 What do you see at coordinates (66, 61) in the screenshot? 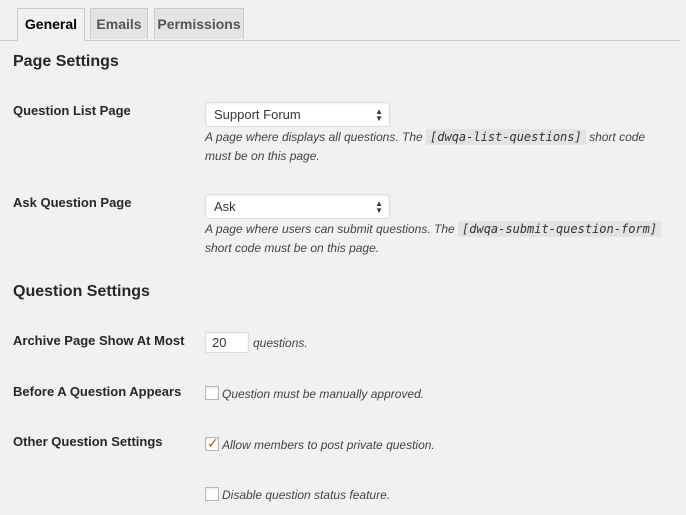
I see `page-settings-heading: Page Settings` at bounding box center [66, 61].